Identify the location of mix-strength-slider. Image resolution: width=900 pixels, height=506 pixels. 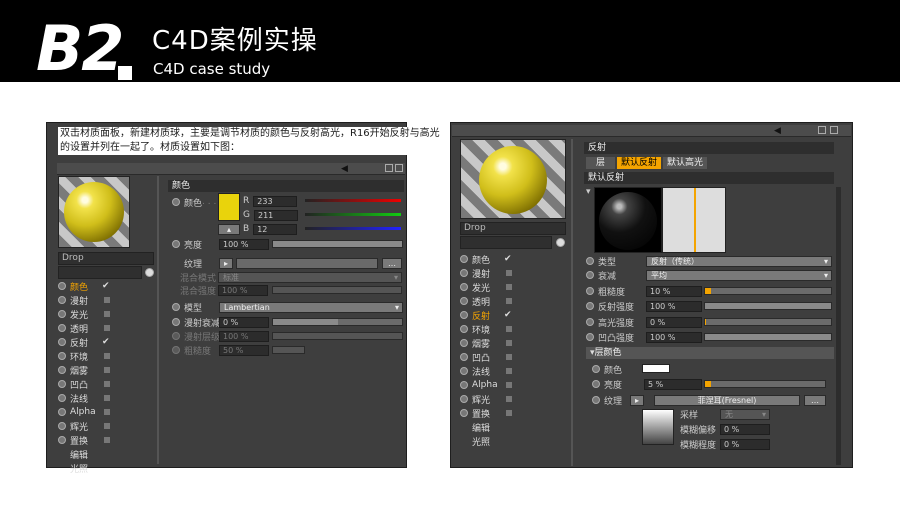
(337, 290).